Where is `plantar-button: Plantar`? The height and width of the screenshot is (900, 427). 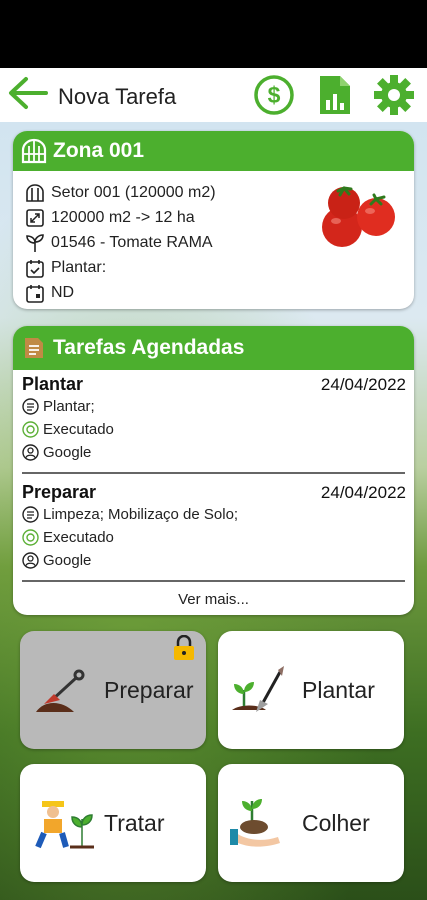
plantar-button: Plantar is located at coordinates (311, 690).